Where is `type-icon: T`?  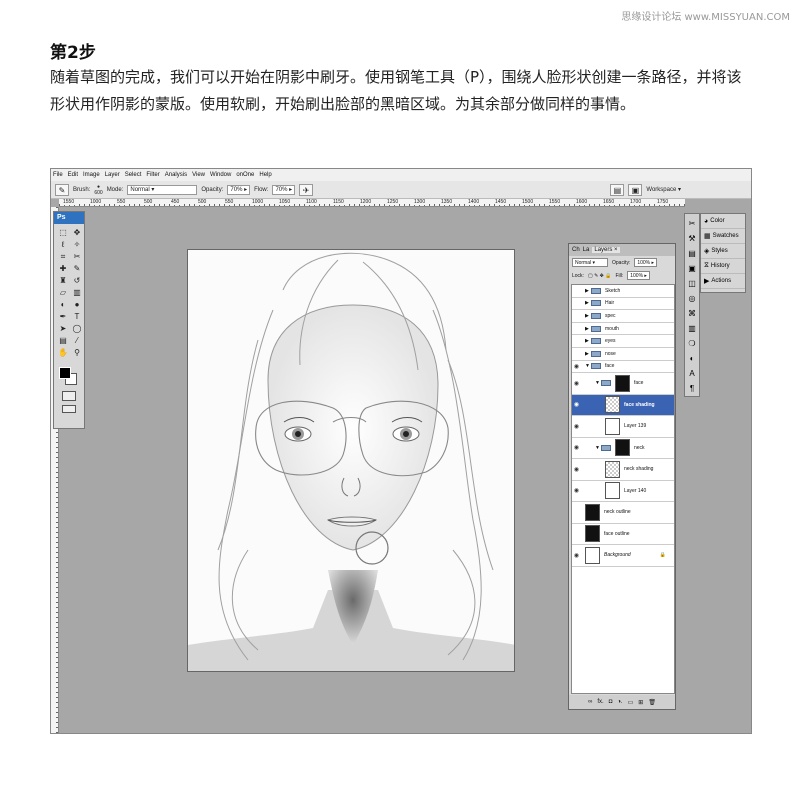 type-icon: T is located at coordinates (77, 316).